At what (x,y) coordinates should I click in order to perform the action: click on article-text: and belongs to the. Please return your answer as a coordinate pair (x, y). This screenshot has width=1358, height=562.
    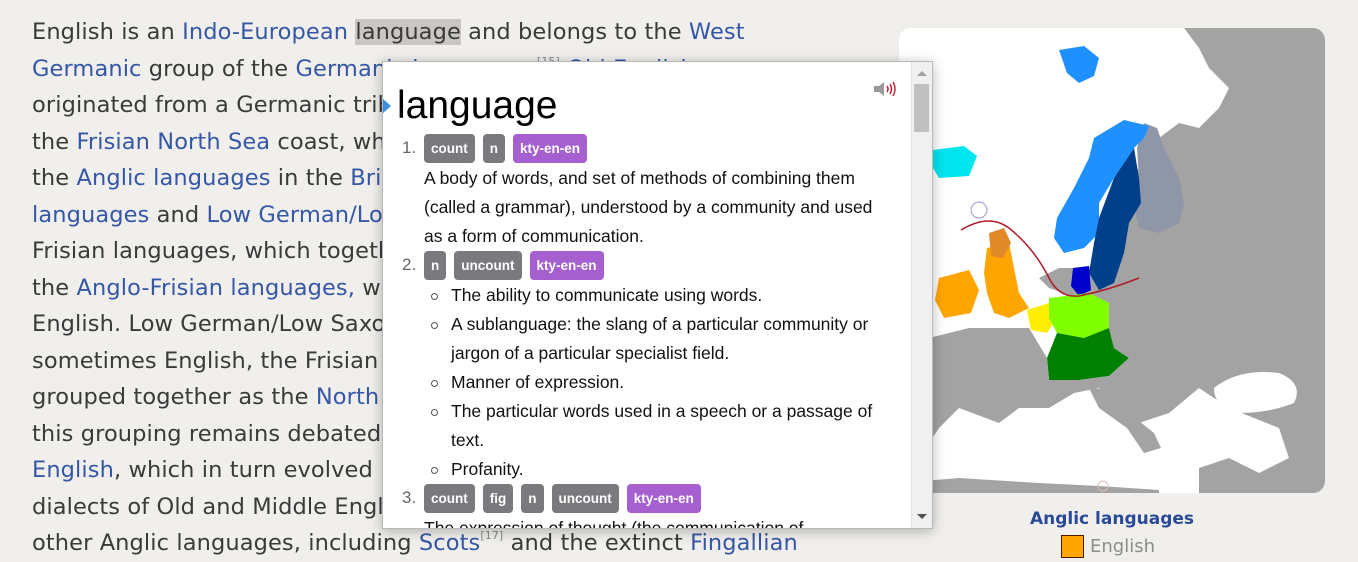
    Looking at the image, I should click on (574, 32).